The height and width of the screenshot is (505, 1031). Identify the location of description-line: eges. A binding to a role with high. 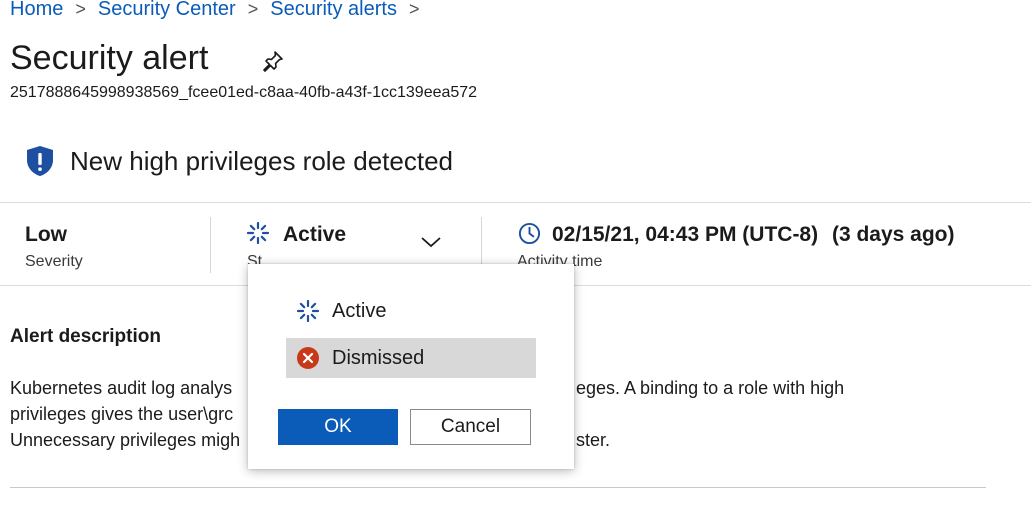
(710, 388).